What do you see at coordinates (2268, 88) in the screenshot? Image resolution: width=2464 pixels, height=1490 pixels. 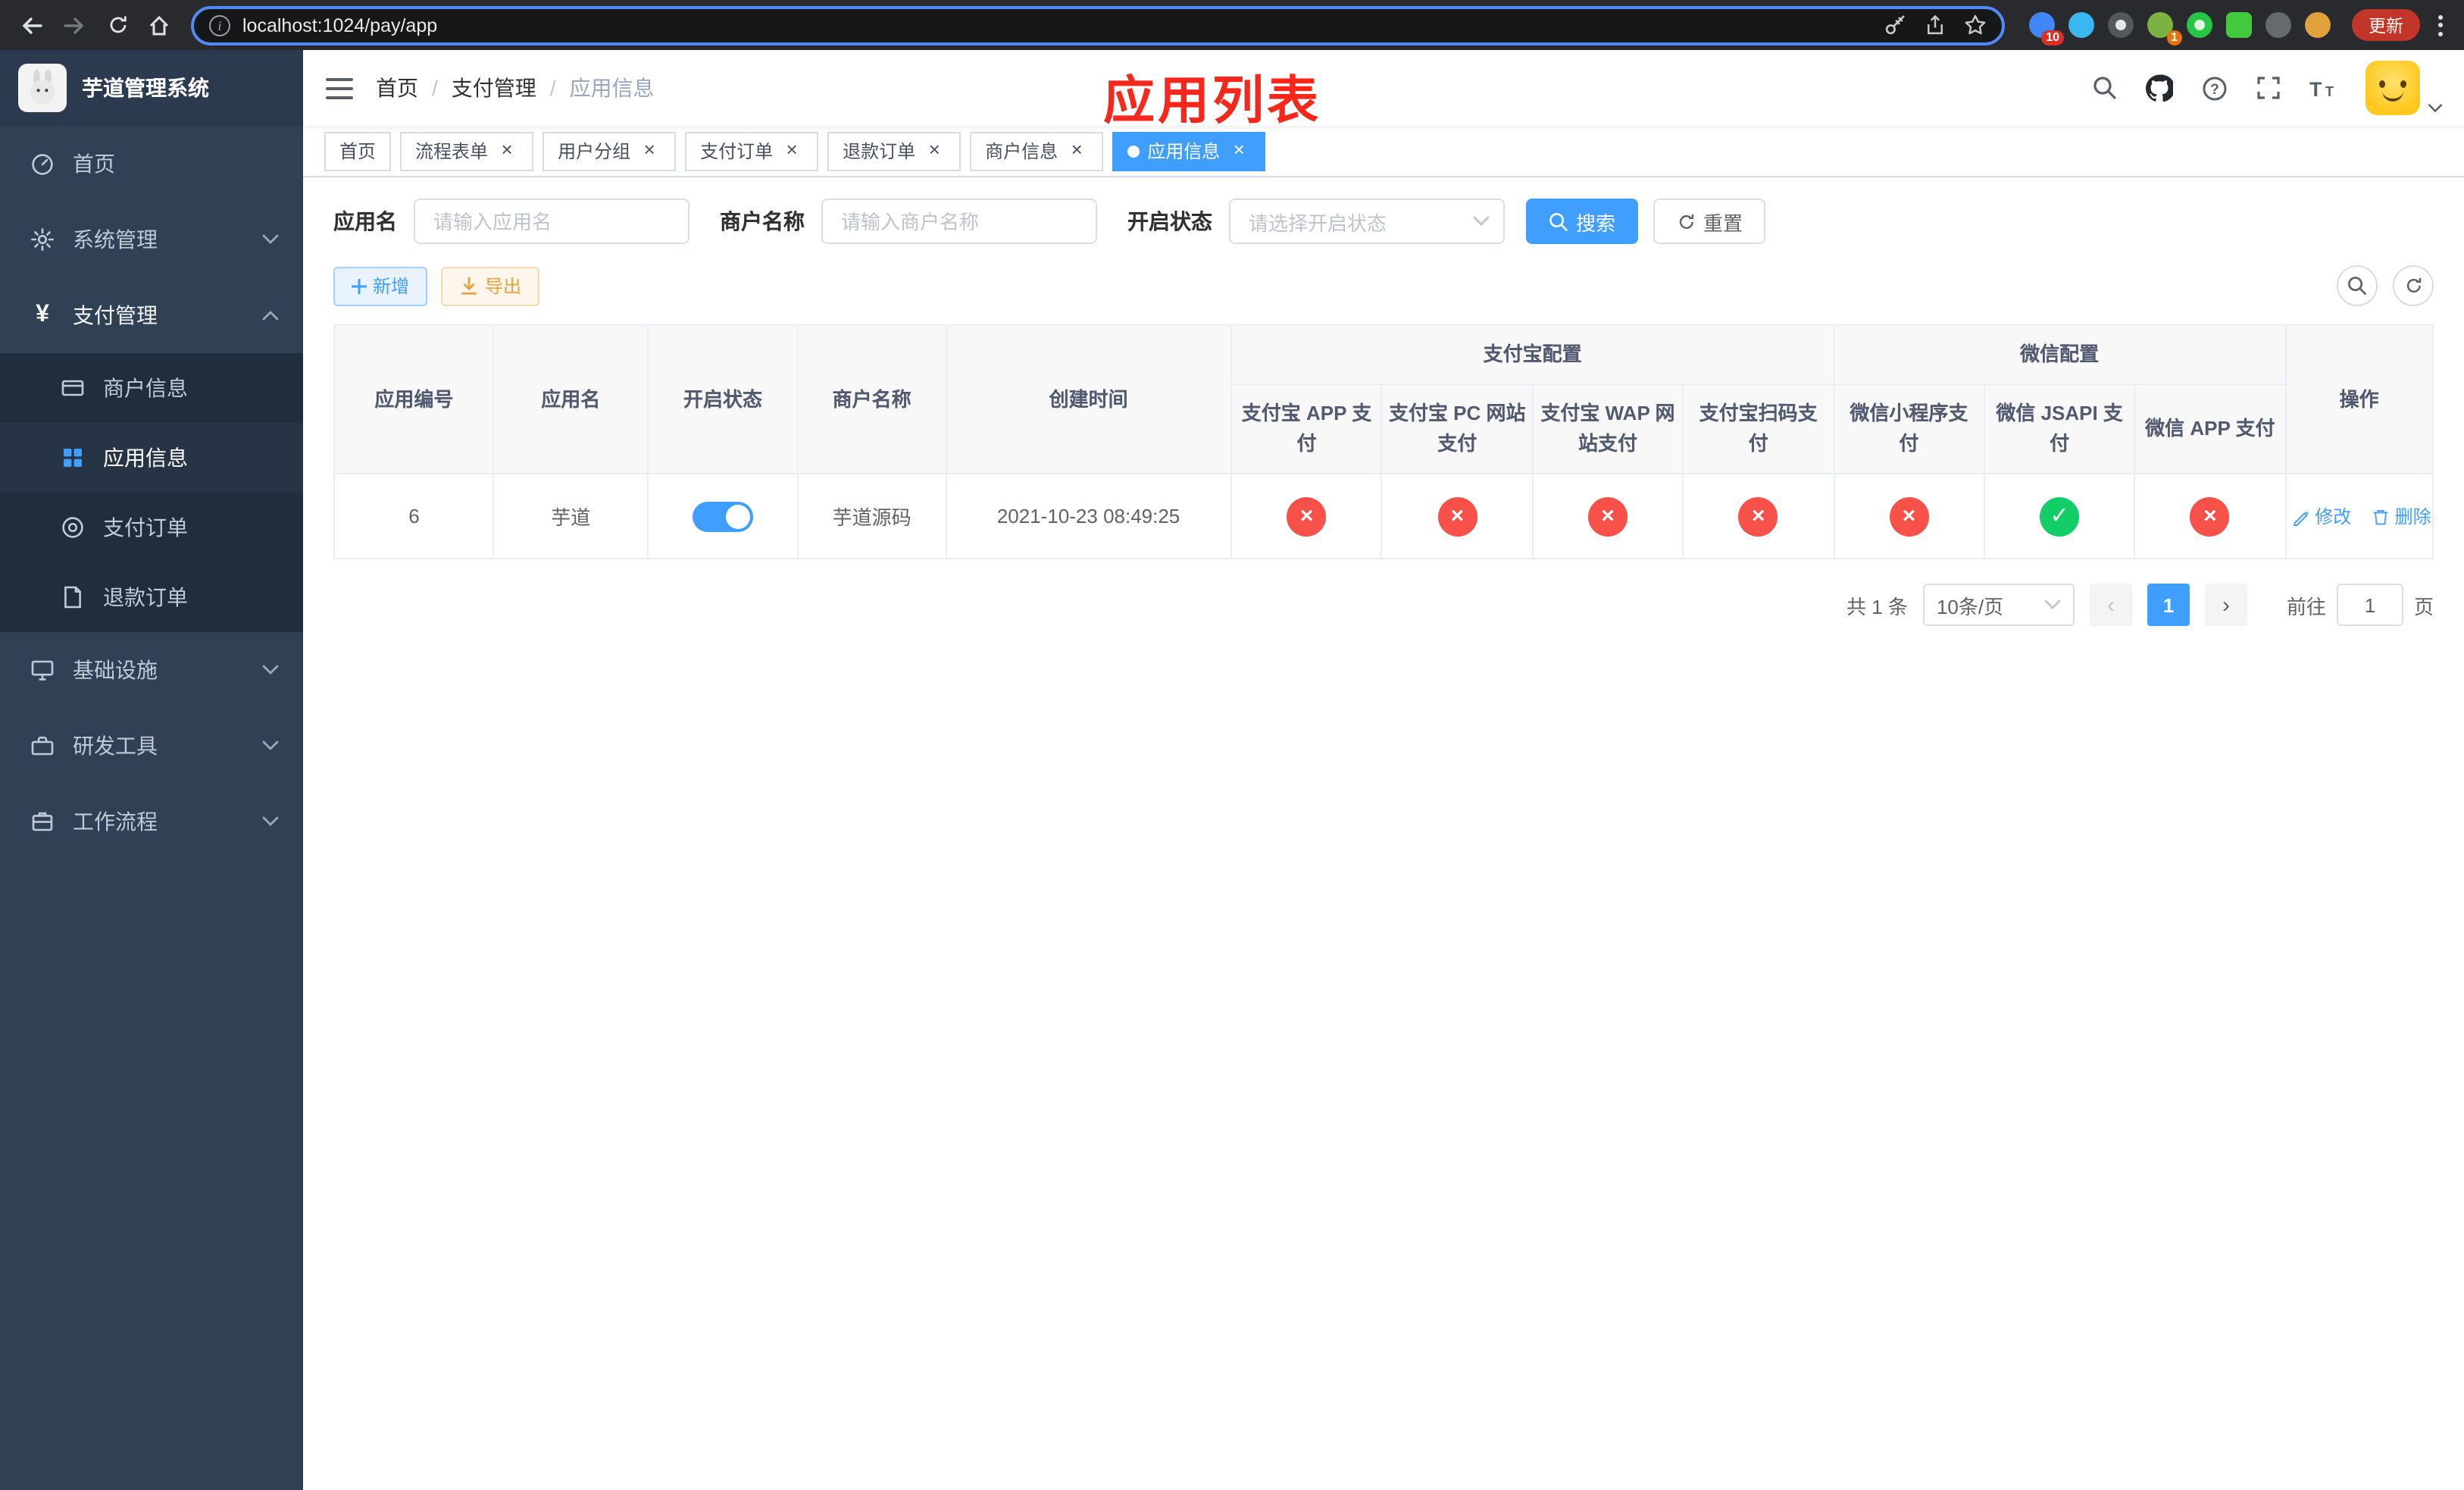 I see `fullscreen-icon` at bounding box center [2268, 88].